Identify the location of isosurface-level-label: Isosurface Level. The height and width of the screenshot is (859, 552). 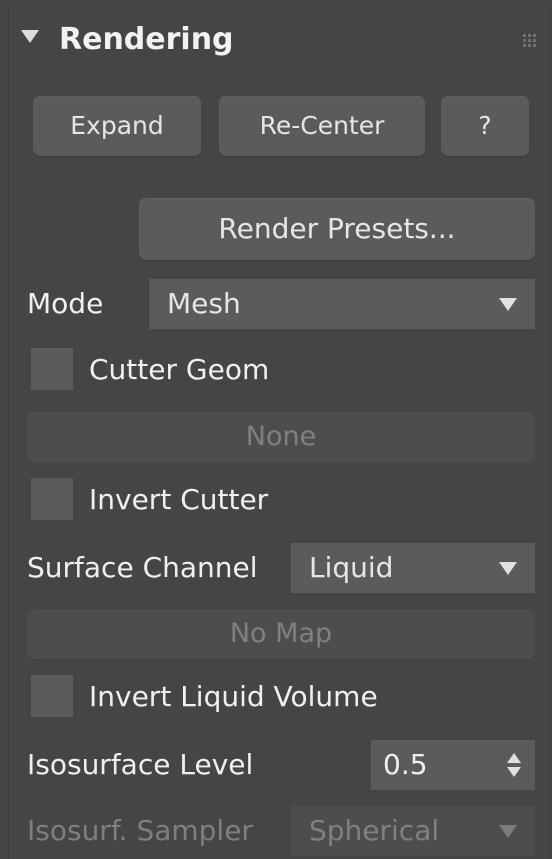
(140, 764).